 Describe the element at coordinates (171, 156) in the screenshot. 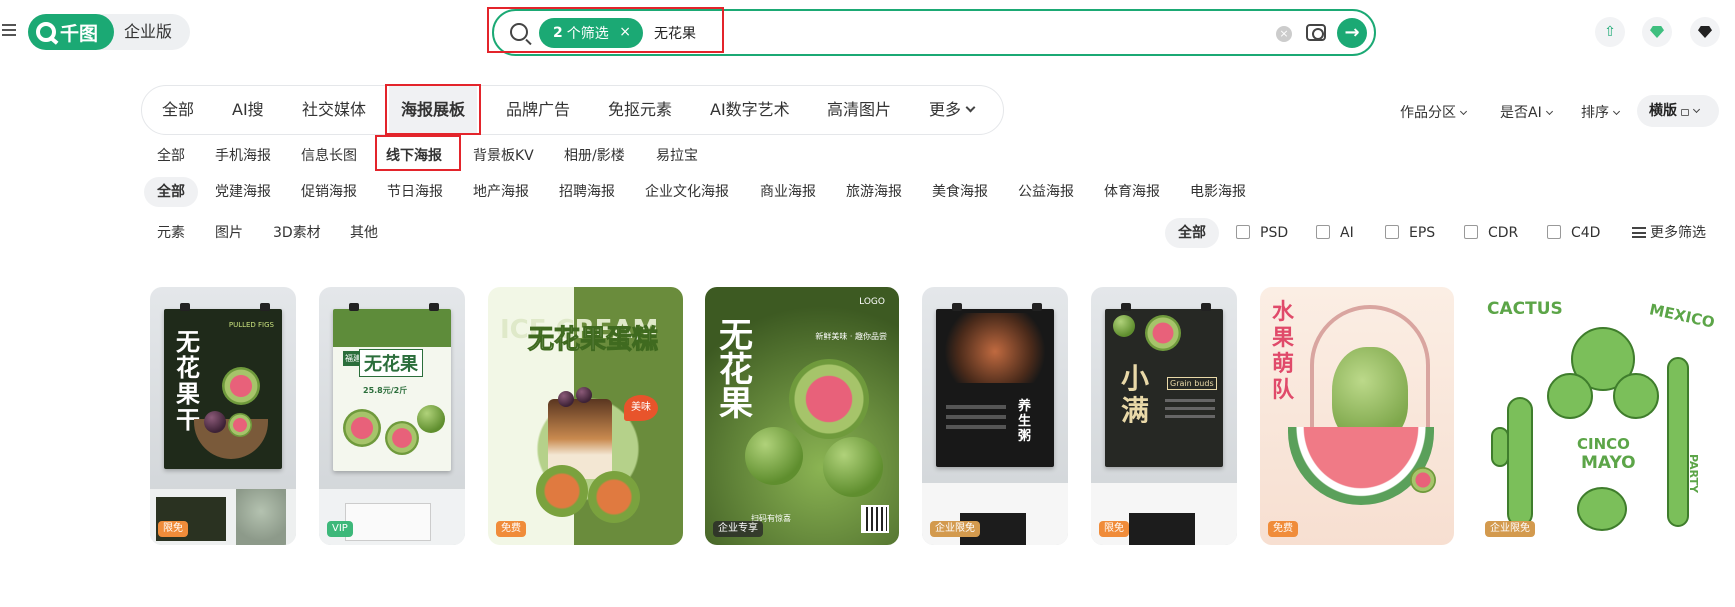

I see `subcat-all: 全部` at that location.